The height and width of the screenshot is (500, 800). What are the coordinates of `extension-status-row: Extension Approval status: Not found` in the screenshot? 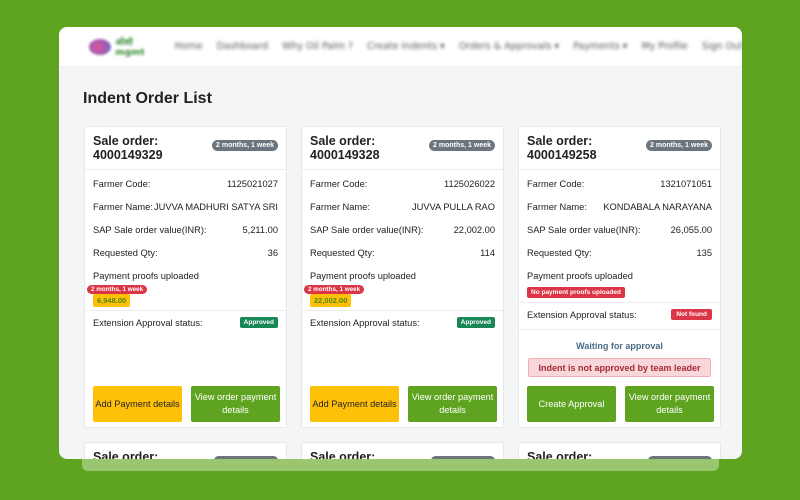 It's located at (619, 314).